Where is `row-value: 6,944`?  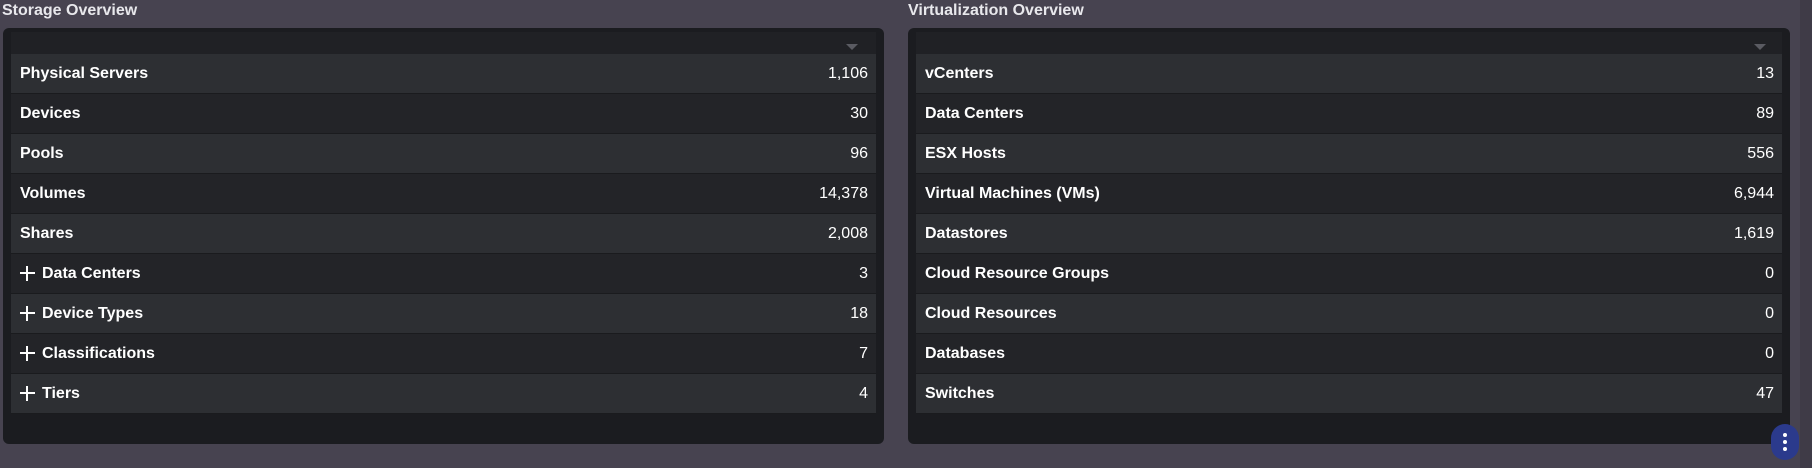
row-value: 6,944 is located at coordinates (1753, 193).